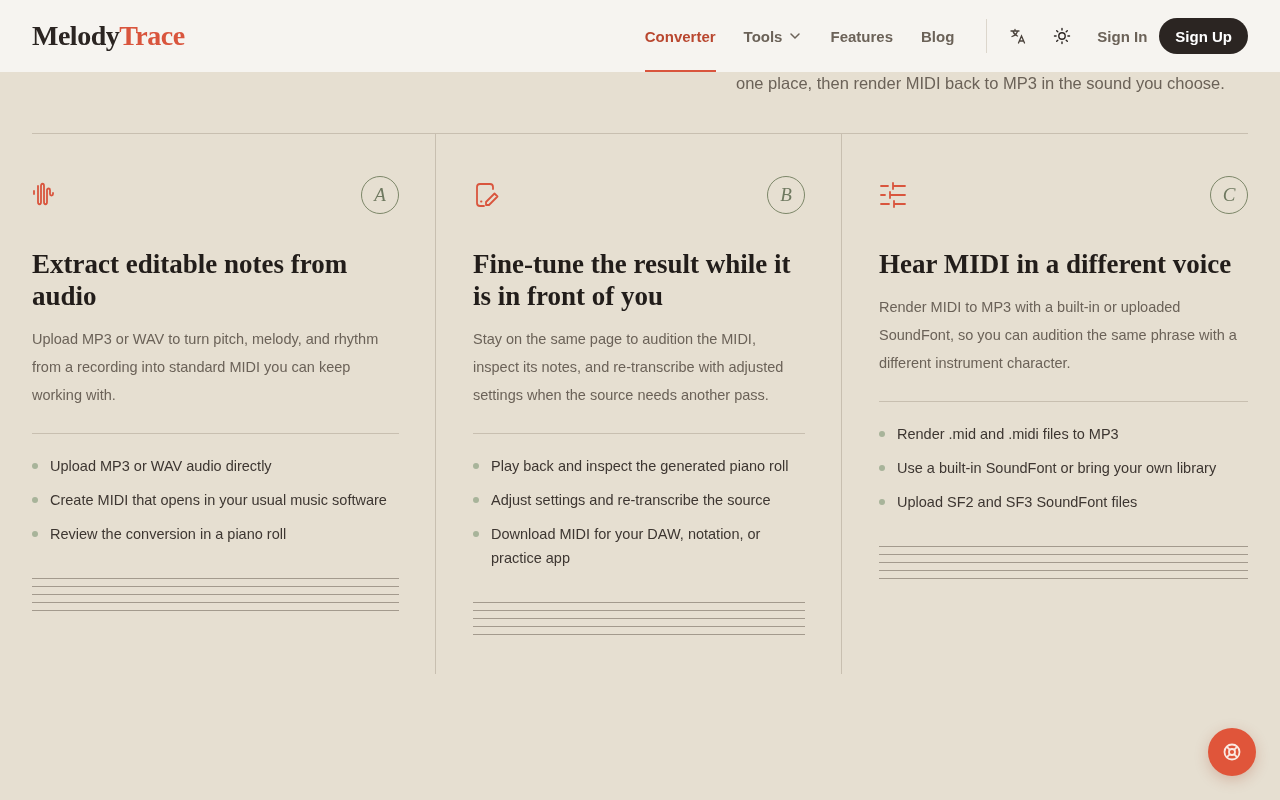 The image size is (1280, 800). Describe the element at coordinates (629, 367) in the screenshot. I see `feature-description: Stay on the same page to audition the MIDI, inspect its notes, and re-transcribe with adjusted settings when the source needs another pass.` at that location.